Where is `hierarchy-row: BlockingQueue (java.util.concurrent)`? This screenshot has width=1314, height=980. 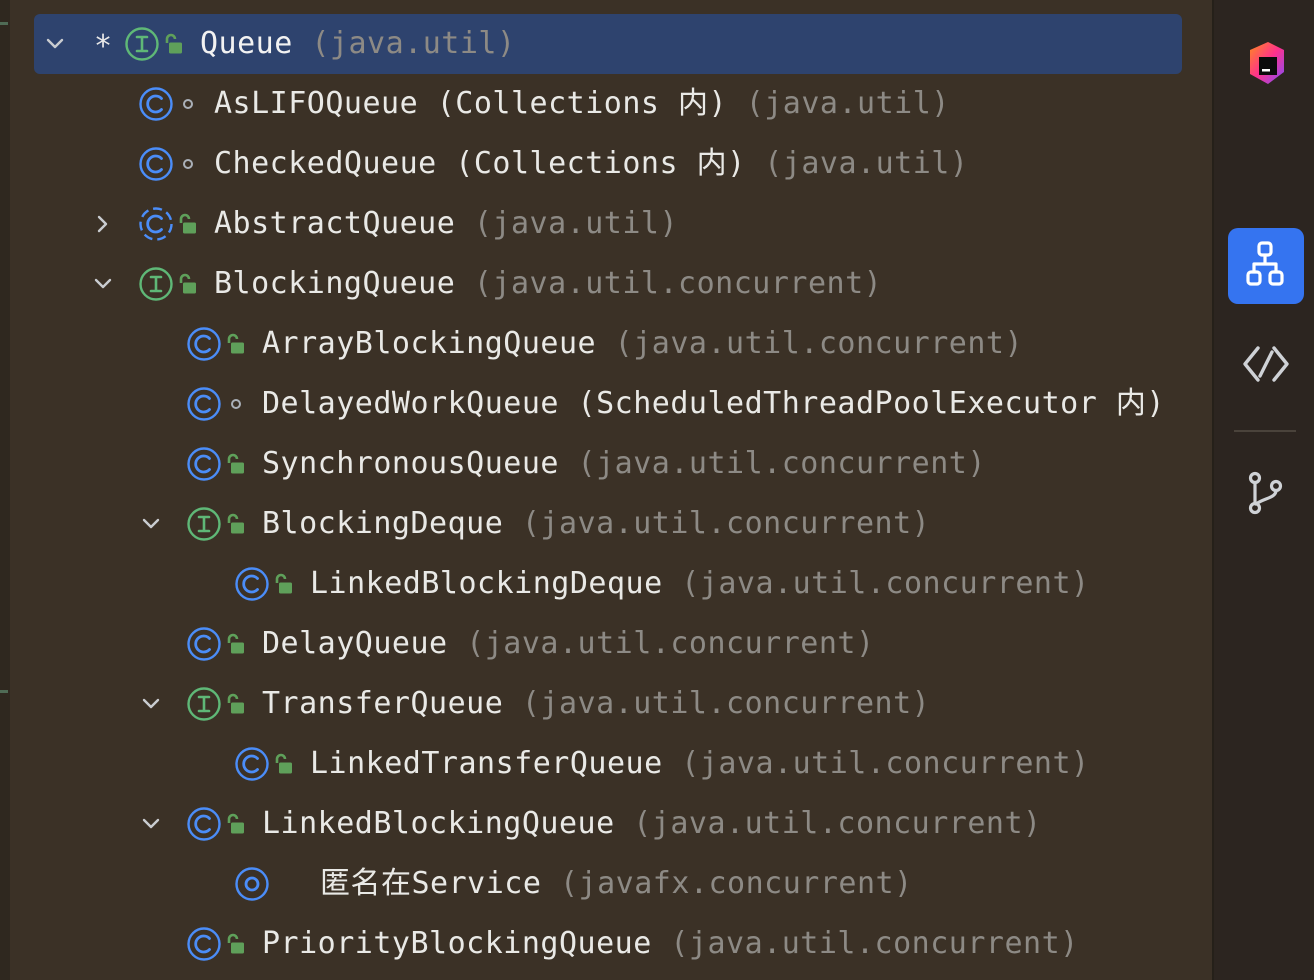 hierarchy-row: BlockingQueue (java.util.concurrent) is located at coordinates (611, 271).